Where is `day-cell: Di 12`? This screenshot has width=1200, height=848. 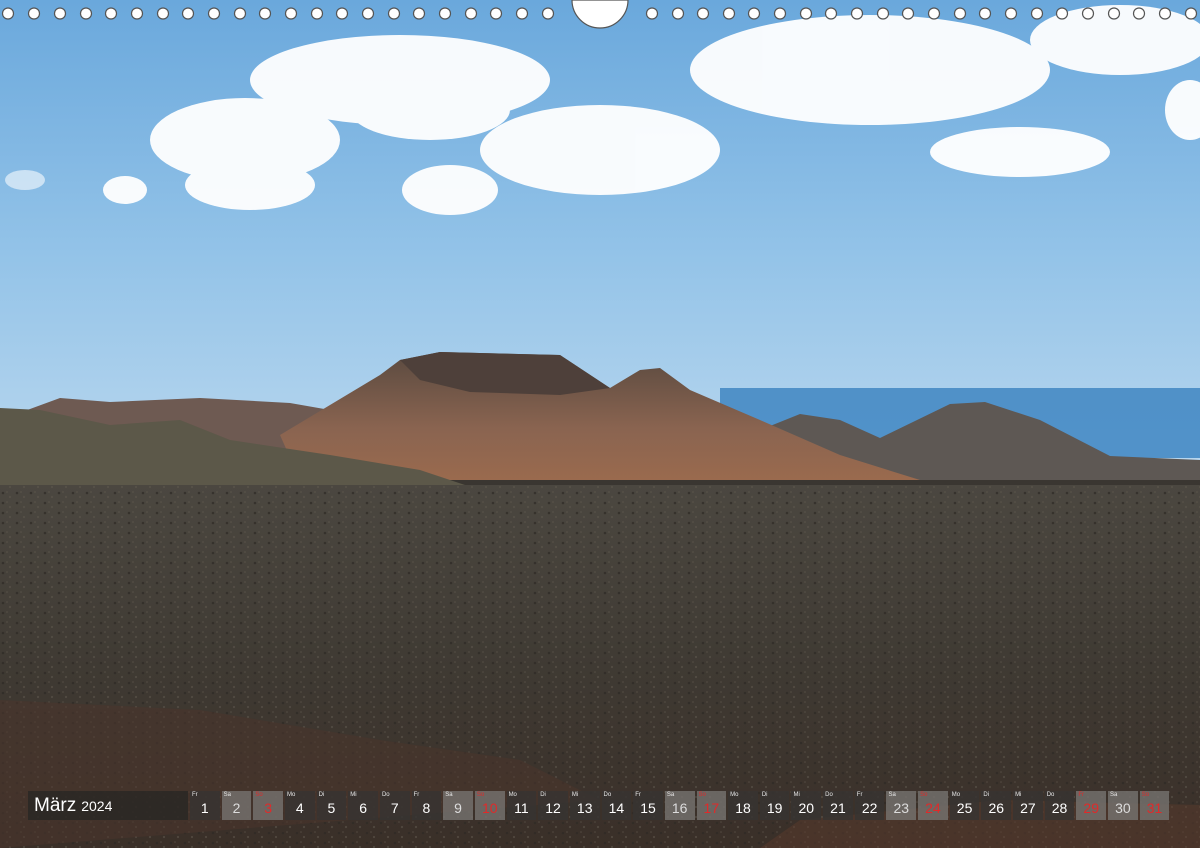
day-cell: Di 12 is located at coordinates (553, 805).